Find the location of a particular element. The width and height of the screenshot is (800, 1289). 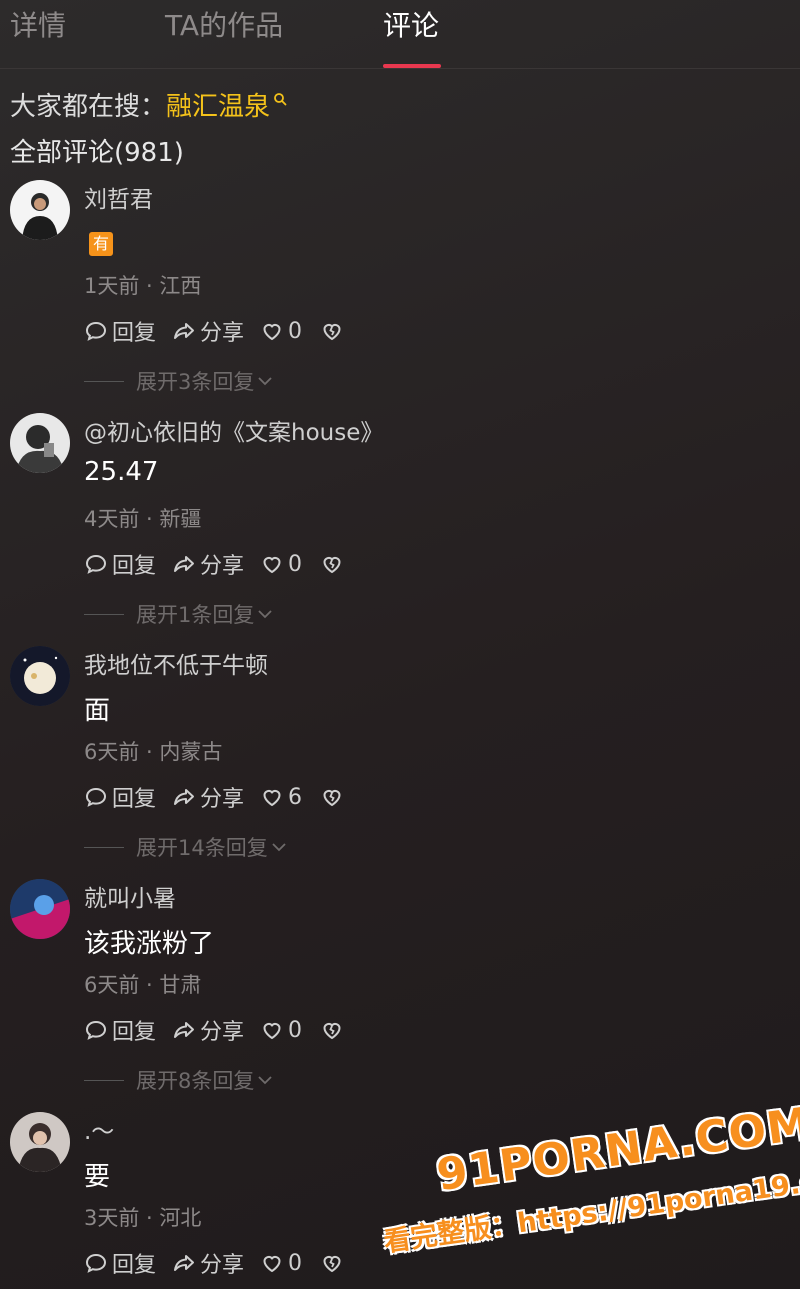

expand-replies-label: 展开3条回复 is located at coordinates (195, 382).